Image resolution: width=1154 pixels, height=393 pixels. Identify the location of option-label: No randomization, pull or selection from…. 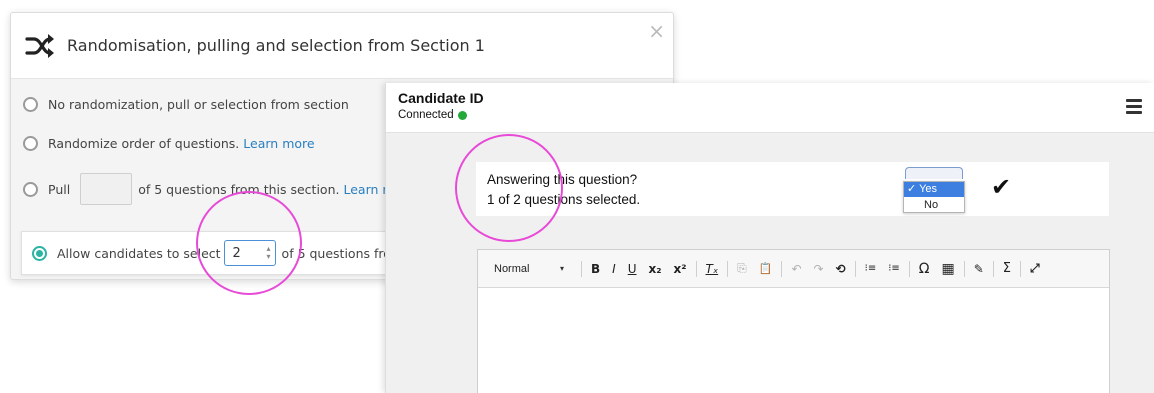
(198, 104).